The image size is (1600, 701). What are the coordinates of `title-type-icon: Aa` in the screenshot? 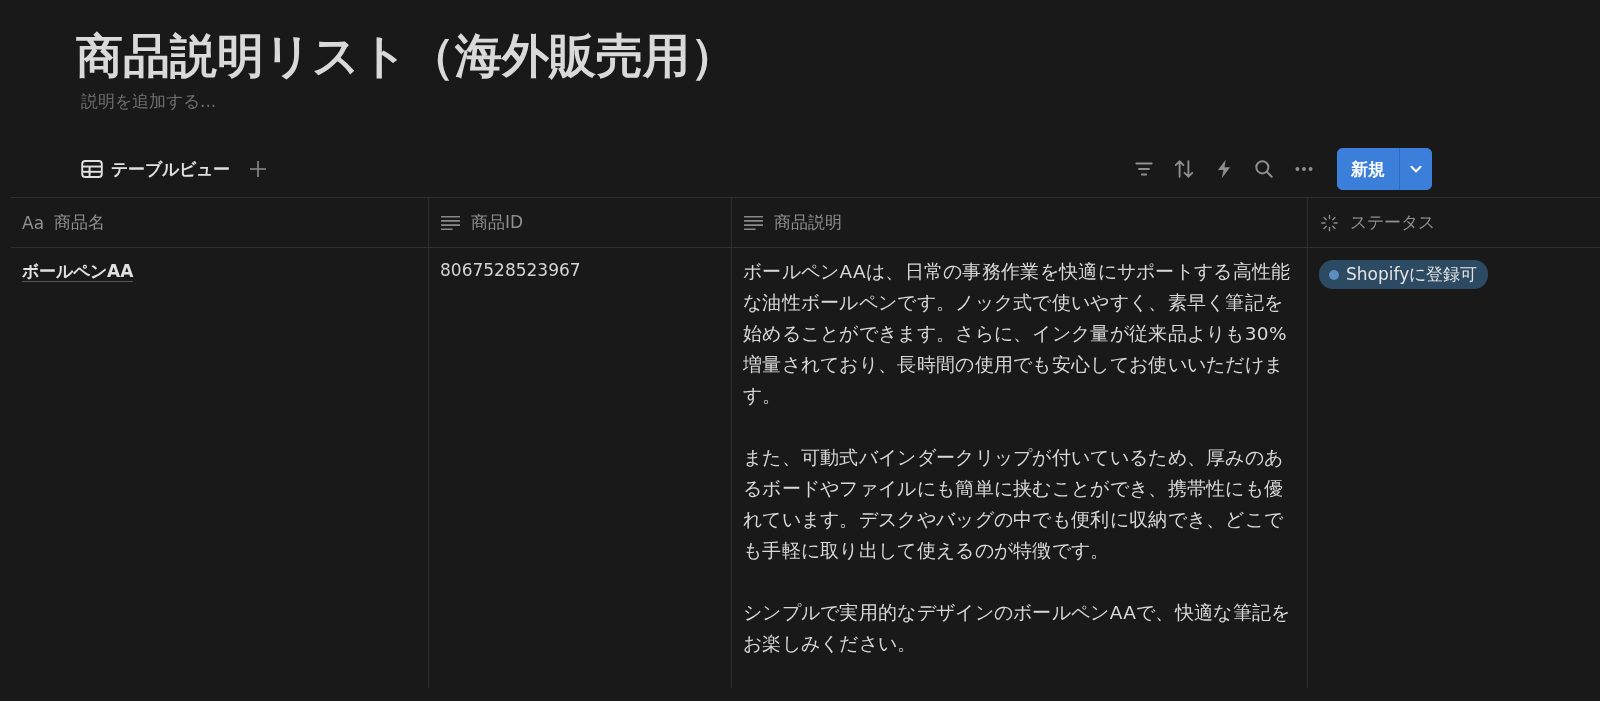 It's located at (33, 222).